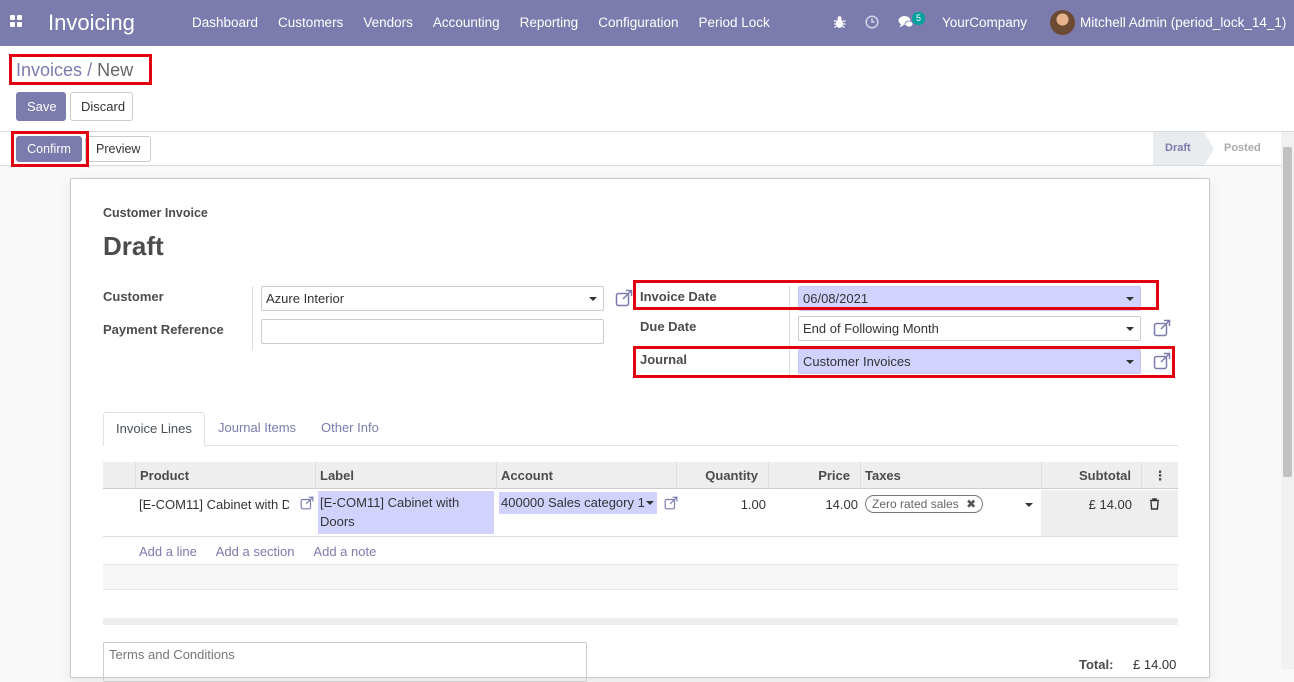 The height and width of the screenshot is (682, 1294). I want to click on table-footer, so click(640, 621).